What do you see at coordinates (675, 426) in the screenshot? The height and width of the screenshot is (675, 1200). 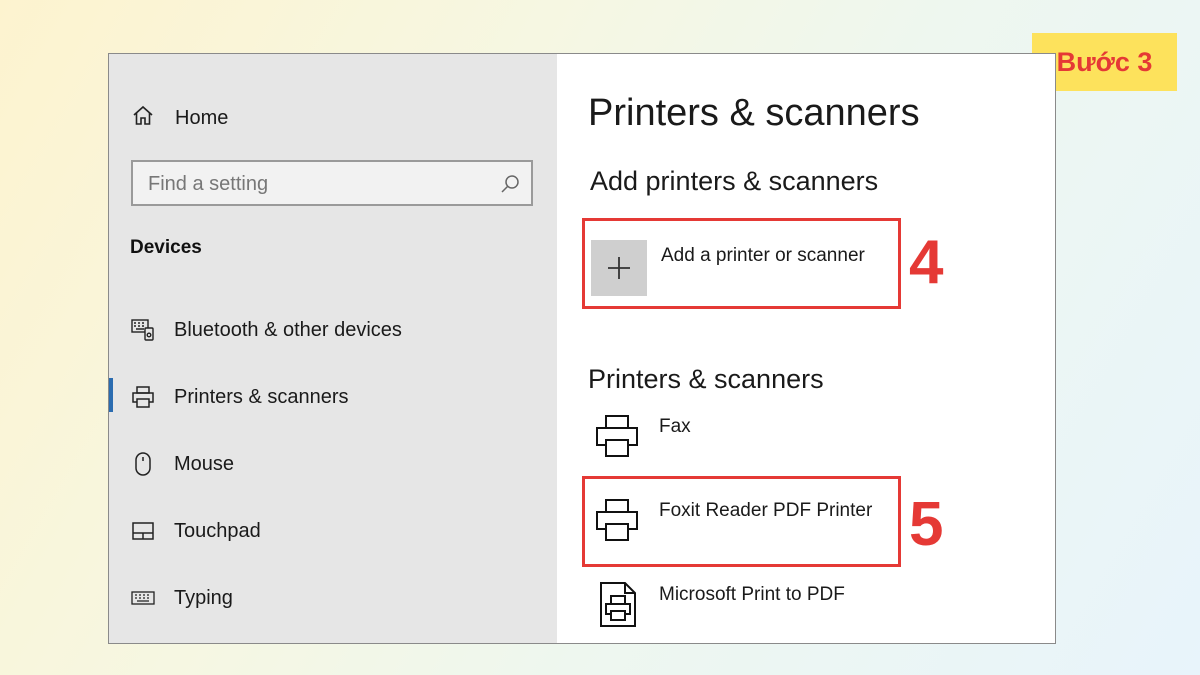 I see `printer-name: Fax` at bounding box center [675, 426].